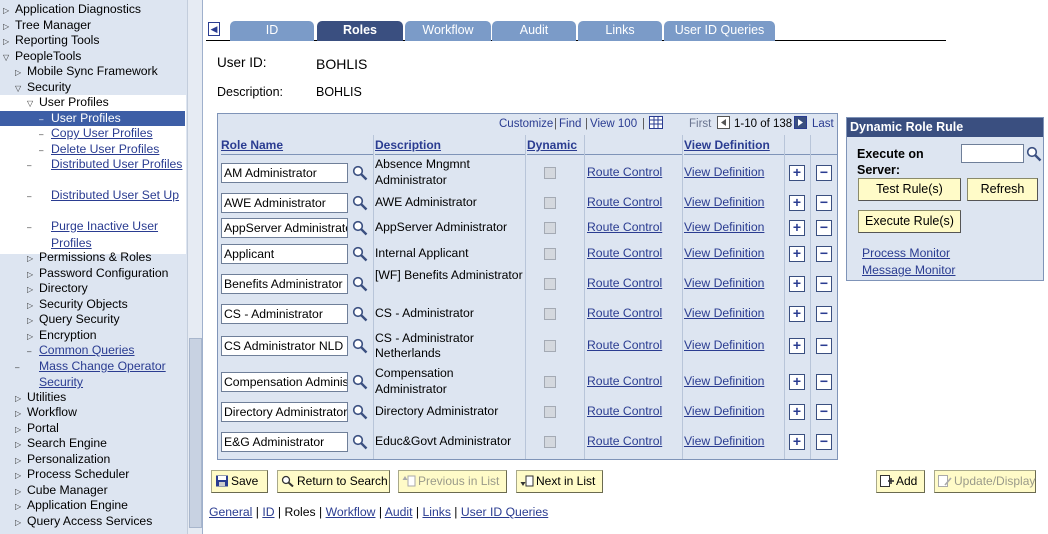 This screenshot has width=1048, height=534. Describe the element at coordinates (723, 124) in the screenshot. I see `previous-page-icon` at that location.